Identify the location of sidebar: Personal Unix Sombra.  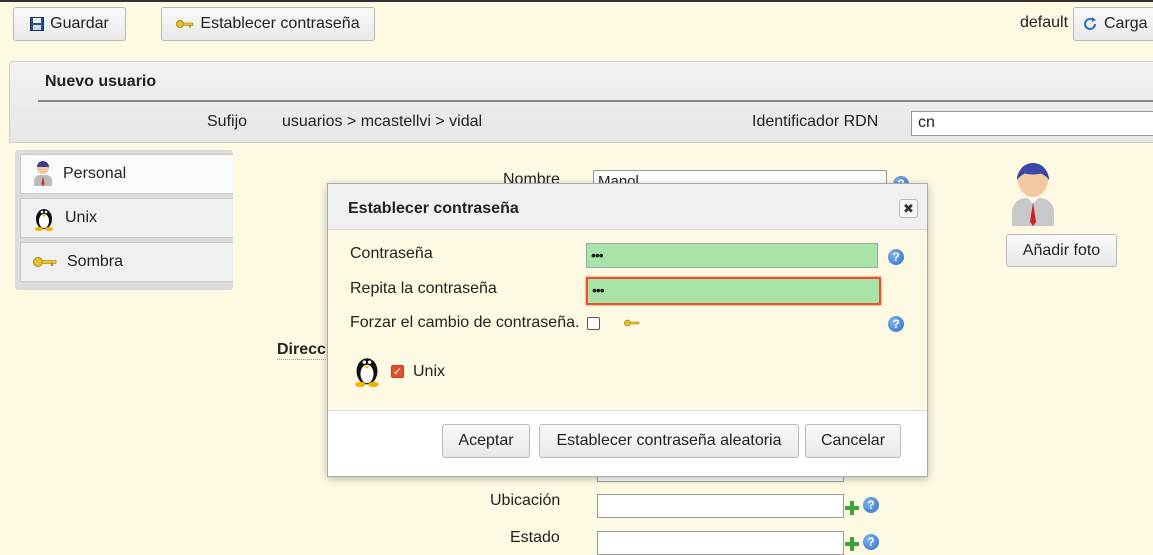
(124, 220).